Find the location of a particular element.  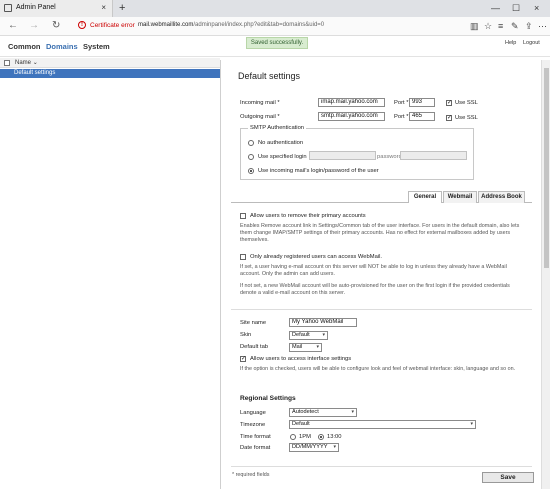

certificate-error-label: Certificate error is located at coordinates (112, 25).